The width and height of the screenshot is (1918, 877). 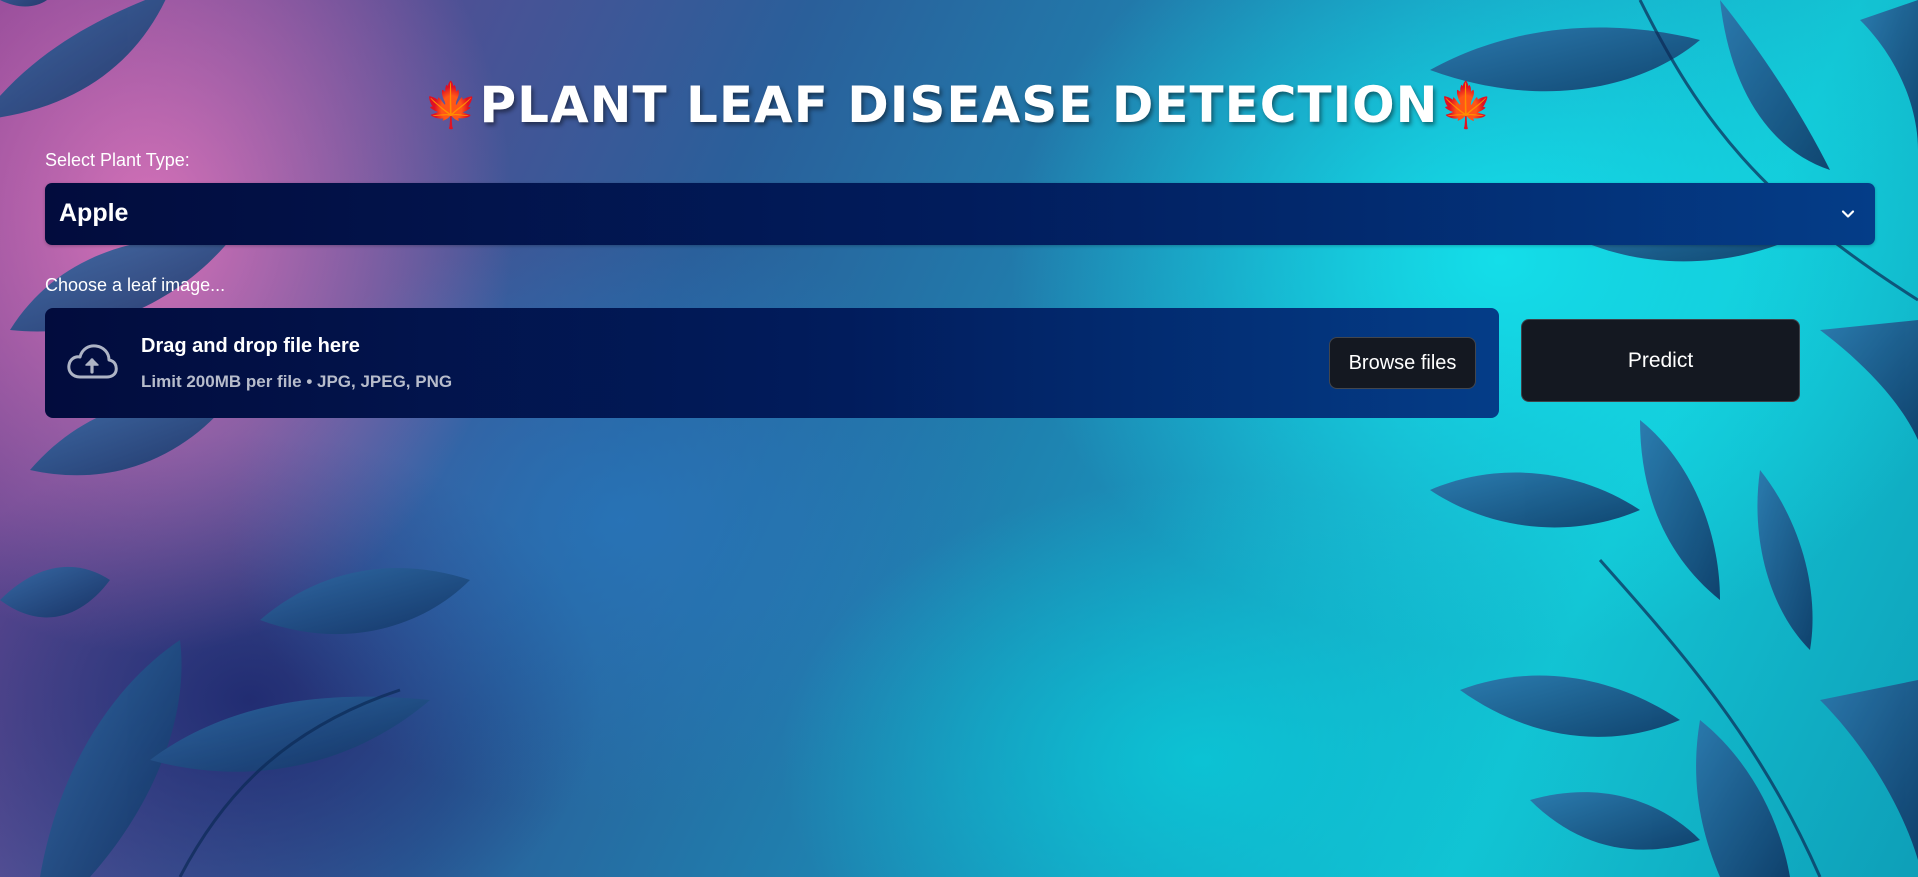 I want to click on page-title-text: PLANT LEAF DISEASE DETECTION, so click(x=959, y=105).